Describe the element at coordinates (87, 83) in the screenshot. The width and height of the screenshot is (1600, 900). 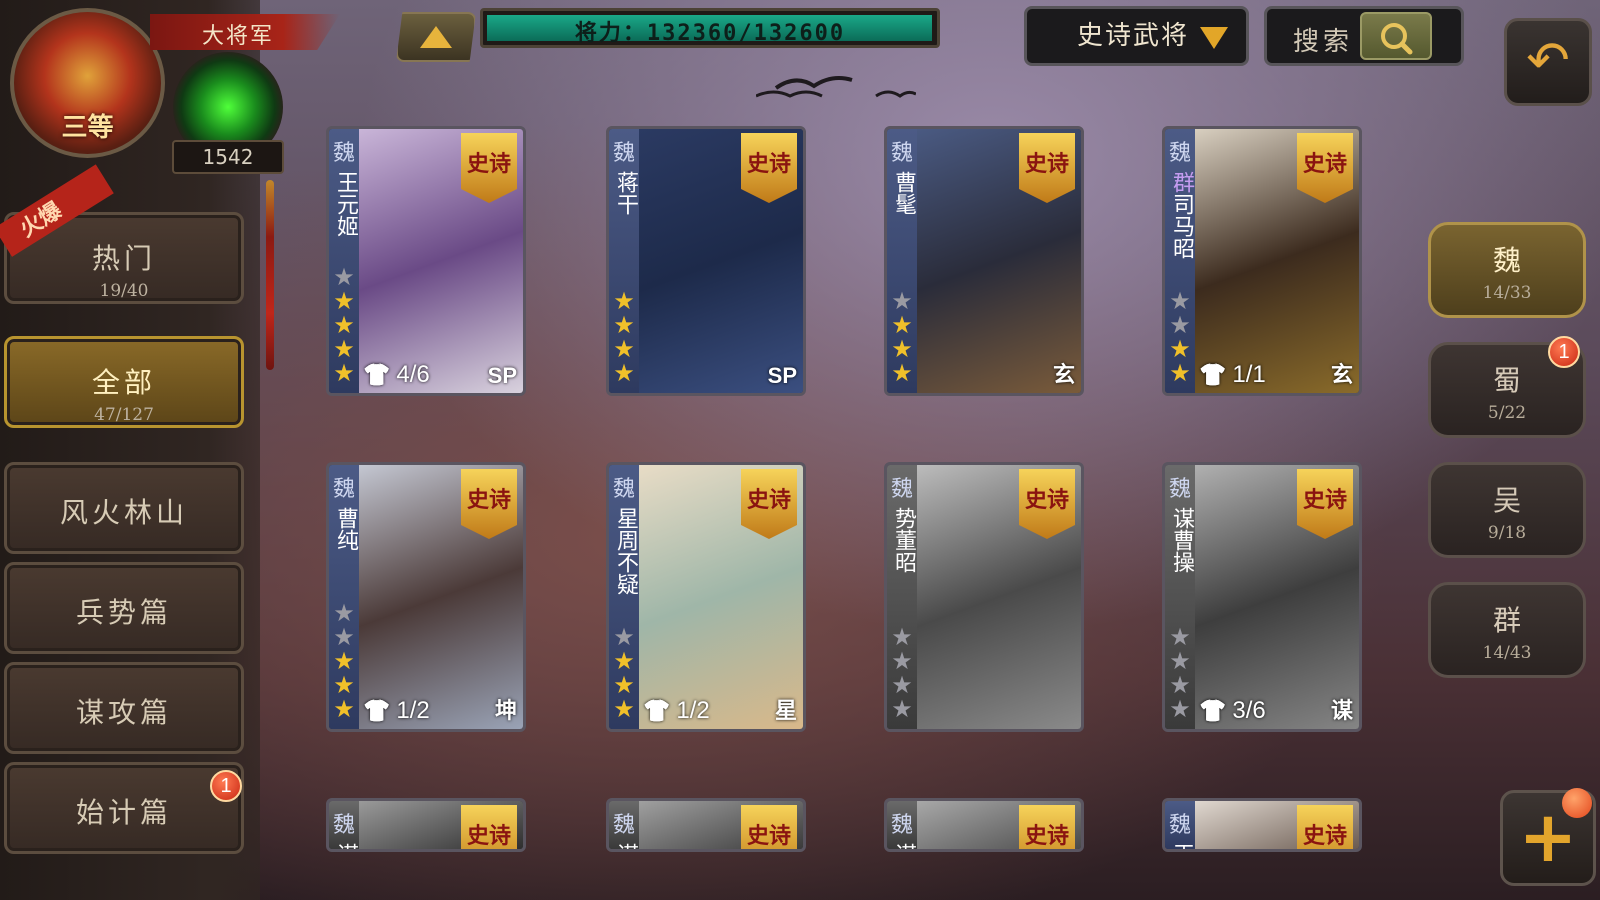
I see `rank-emblem: 三等` at that location.